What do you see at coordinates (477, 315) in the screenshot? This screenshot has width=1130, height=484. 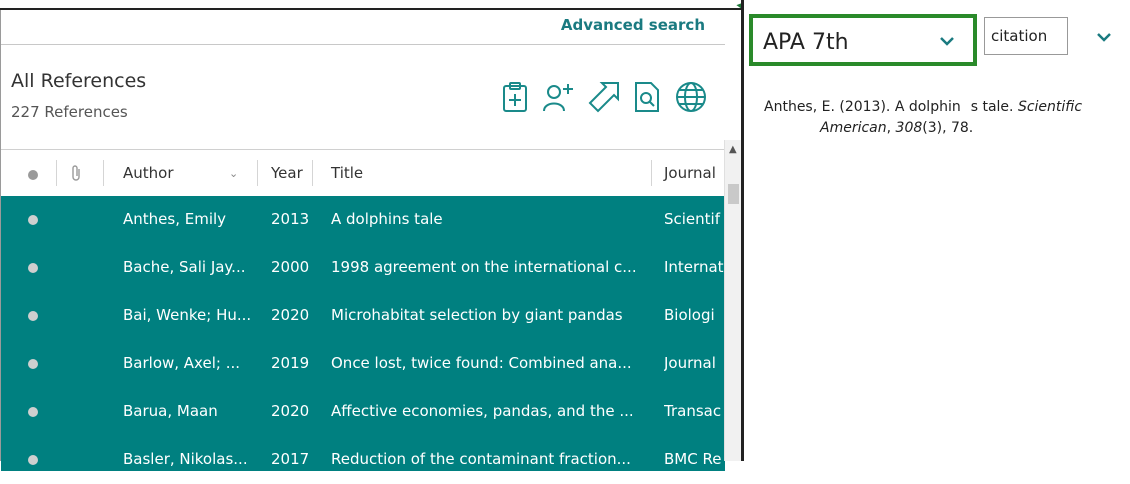 I see `cell-title: Microhabitat selection by giant pandas` at bounding box center [477, 315].